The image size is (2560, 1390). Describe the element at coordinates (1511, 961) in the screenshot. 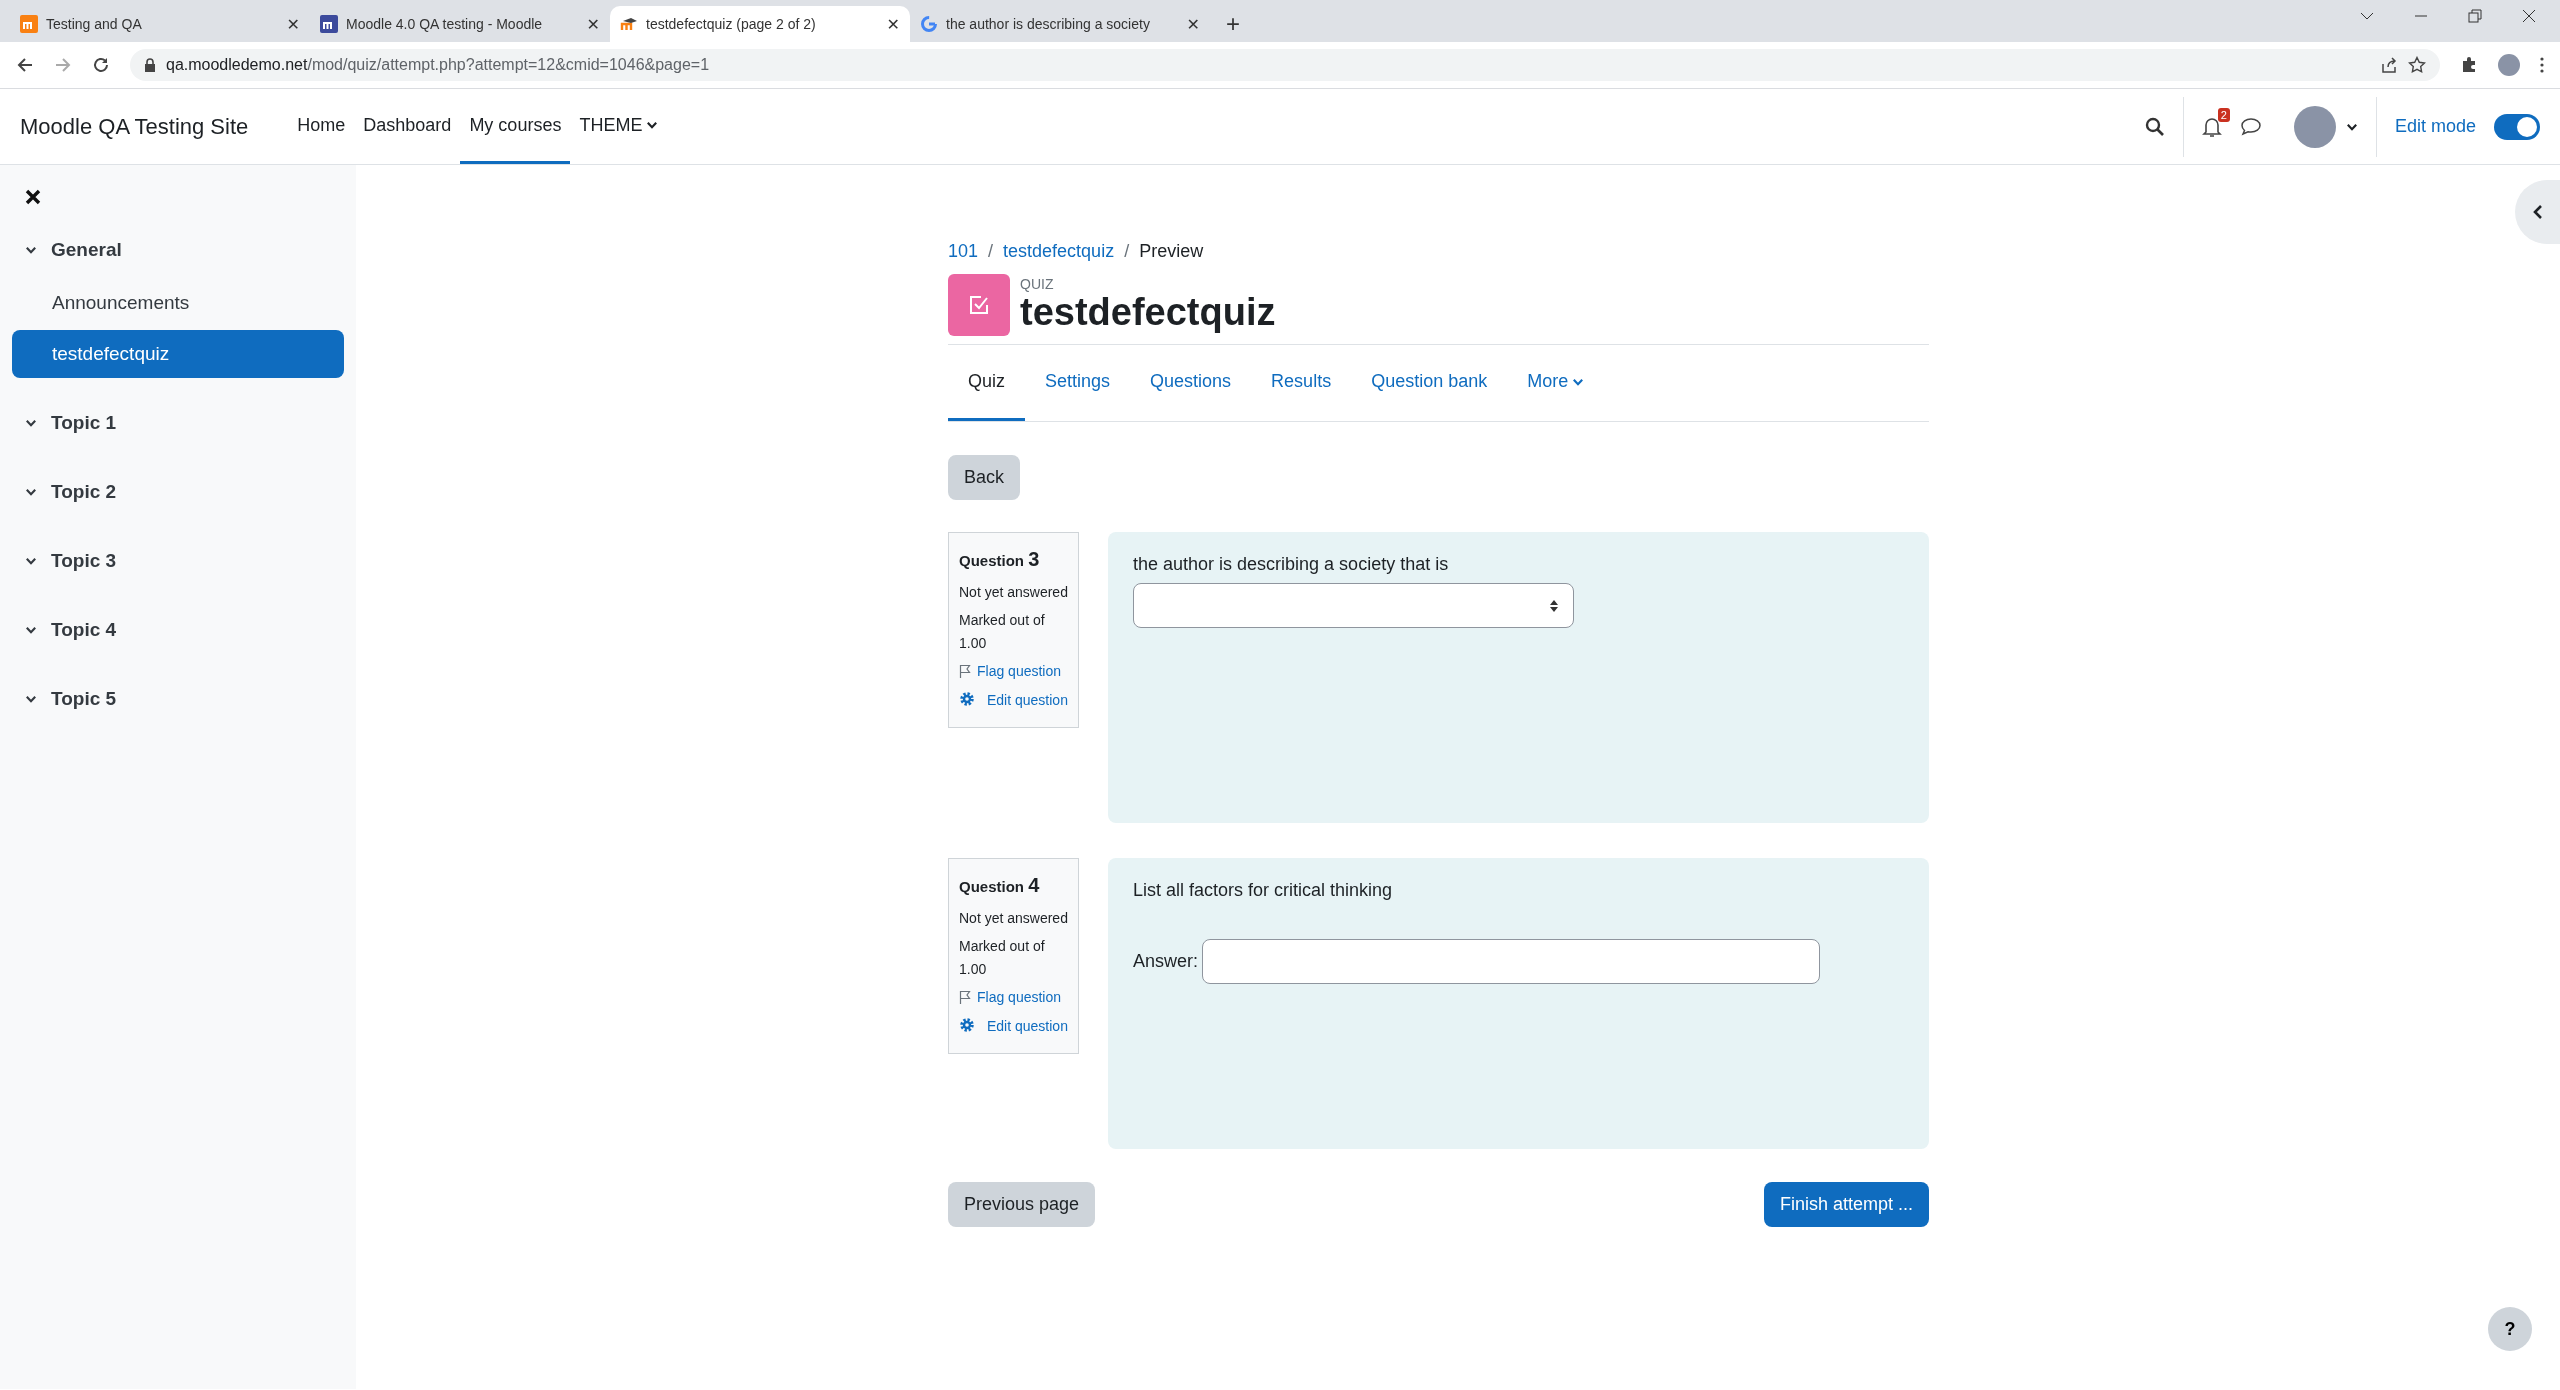

I see `answer-field` at that location.